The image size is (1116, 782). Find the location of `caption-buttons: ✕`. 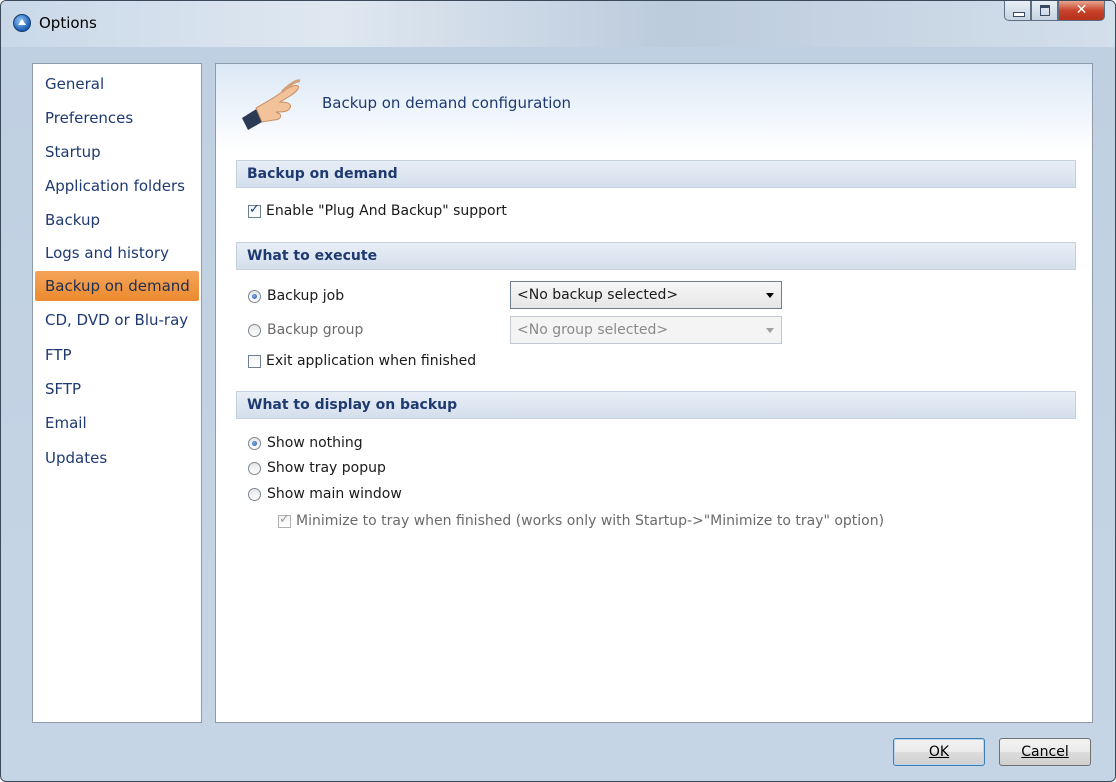

caption-buttons: ✕ is located at coordinates (1054, 11).